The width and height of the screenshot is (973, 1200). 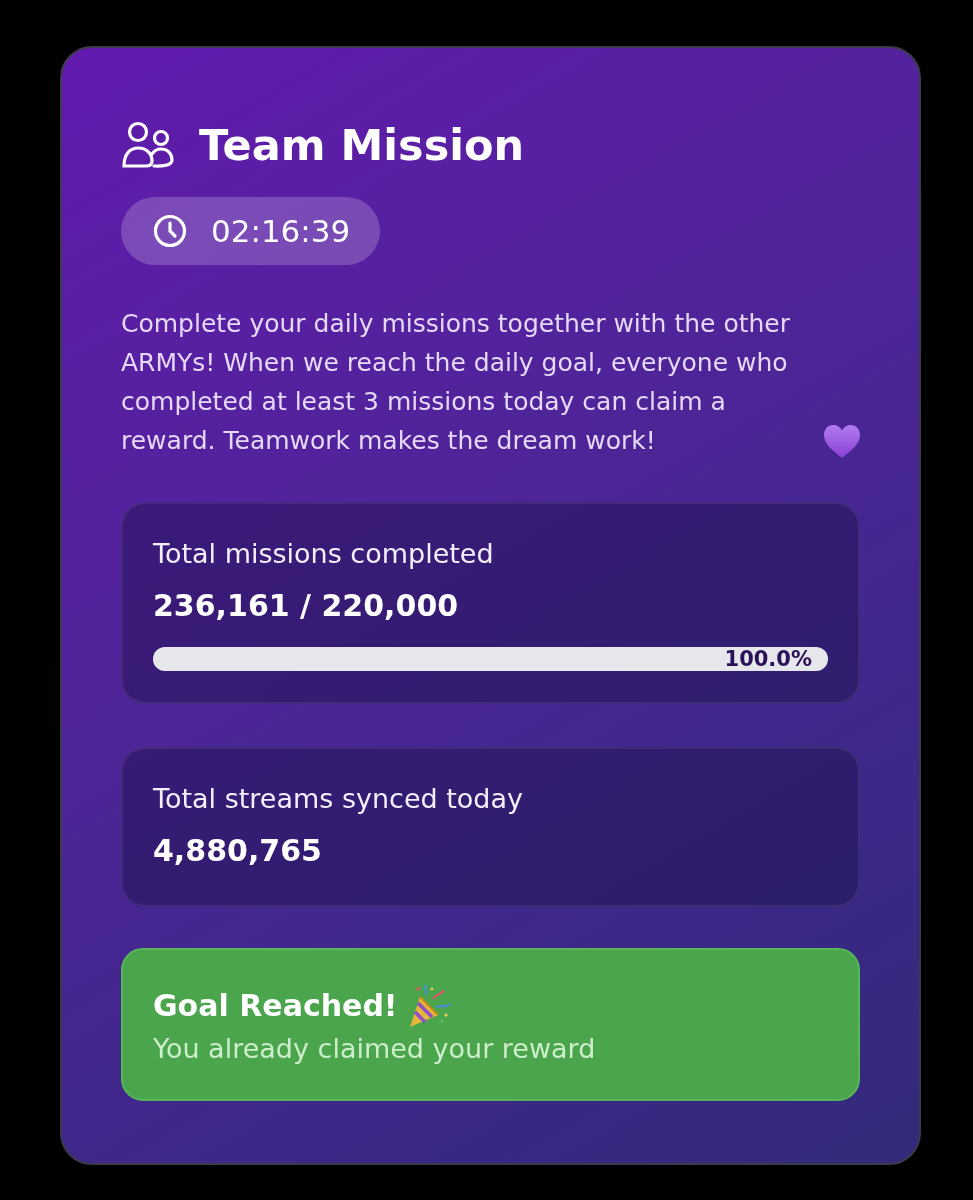 I want to click on heart-icon, so click(x=842, y=441).